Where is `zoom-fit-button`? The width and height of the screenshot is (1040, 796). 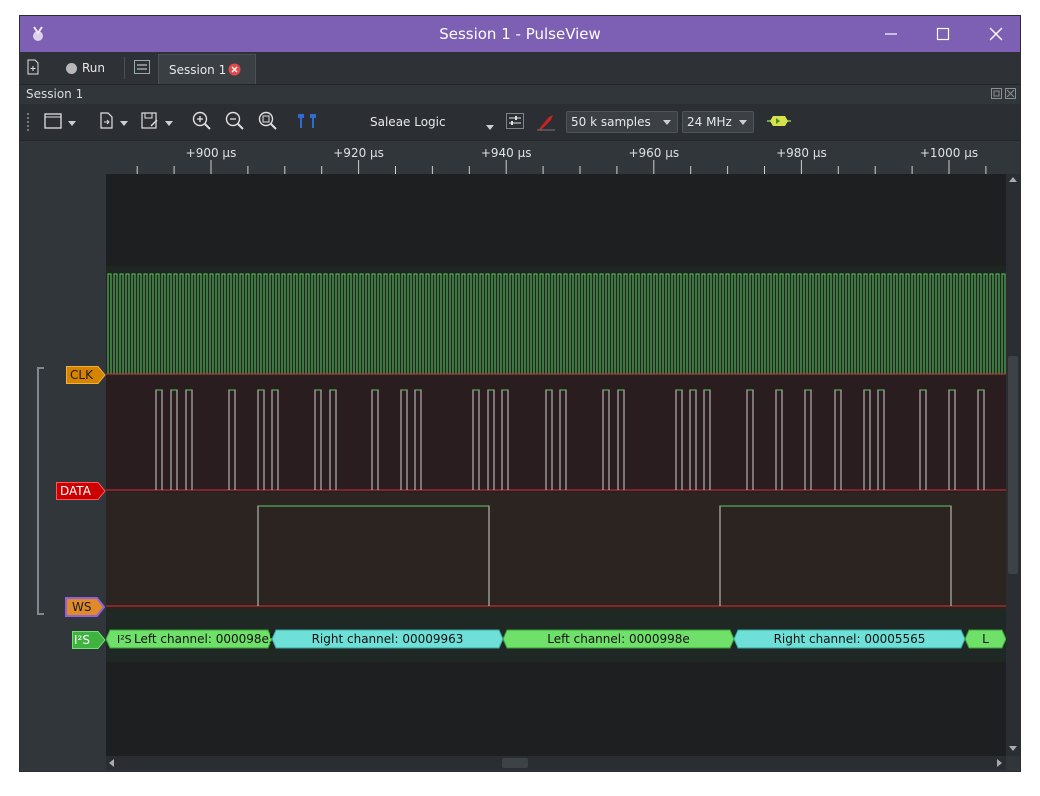
zoom-fit-button is located at coordinates (268, 122).